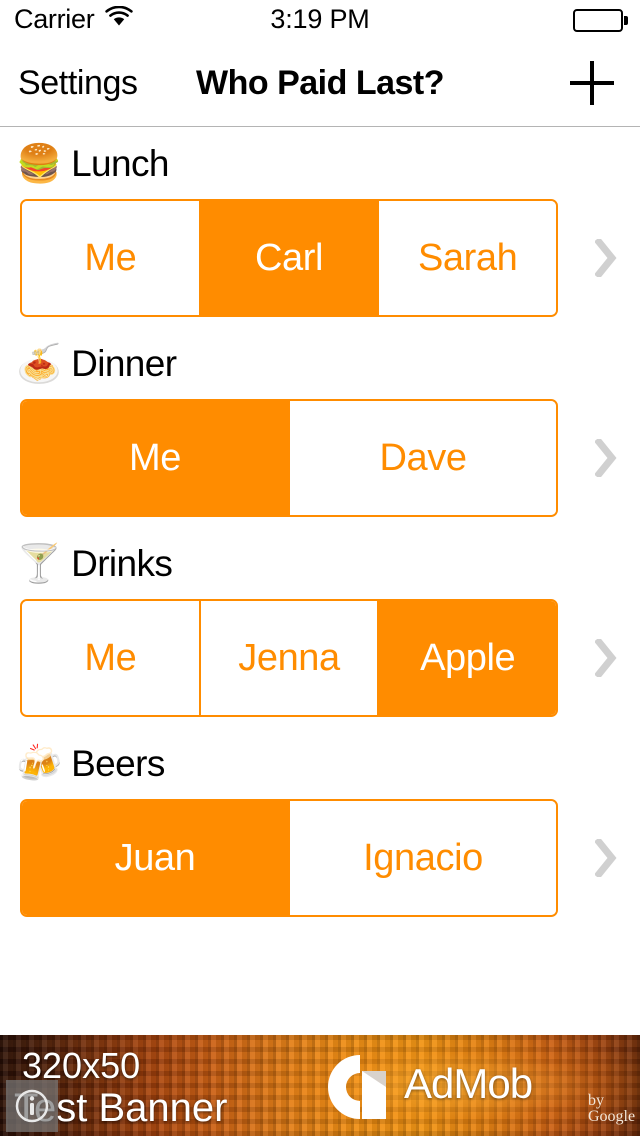  I want to click on battery-icon, so click(600, 20).